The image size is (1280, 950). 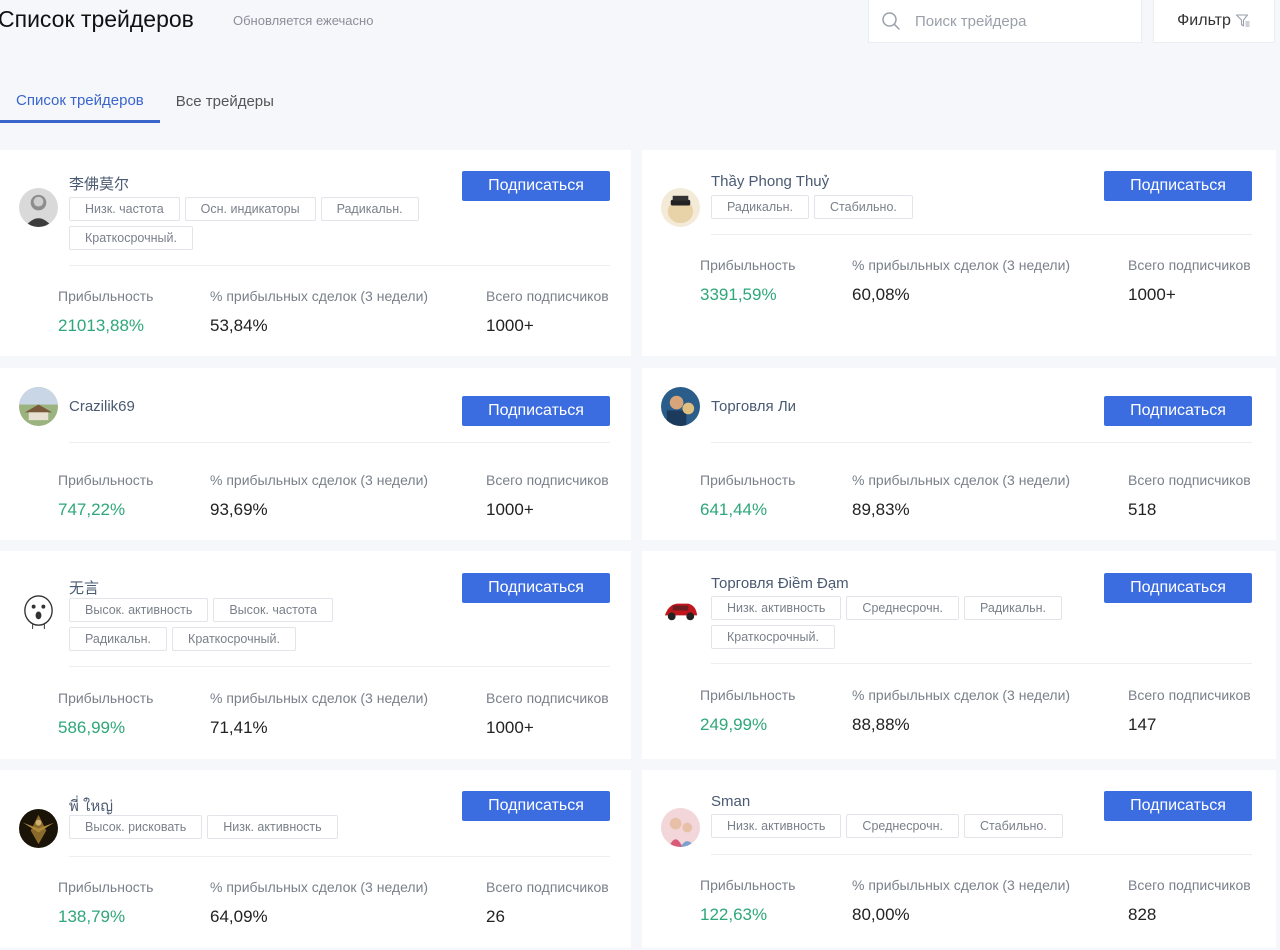 What do you see at coordinates (863, 207) in the screenshot?
I see `trader-tag: Стабильно.` at bounding box center [863, 207].